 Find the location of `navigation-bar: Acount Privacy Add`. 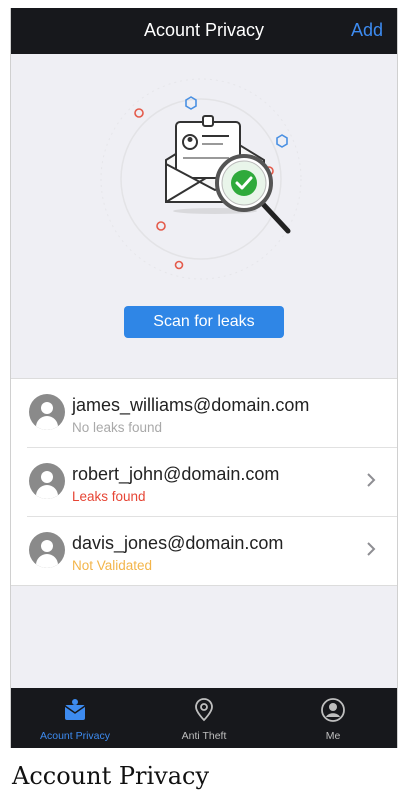

navigation-bar: Acount Privacy Add is located at coordinates (204, 31).